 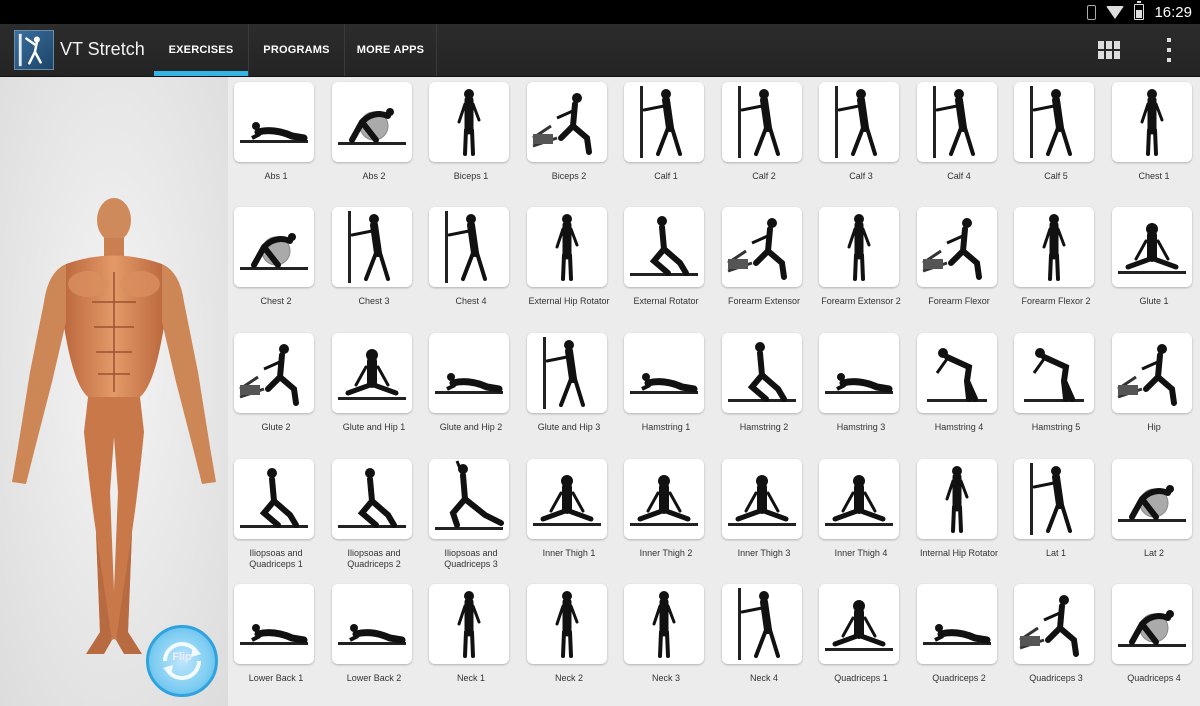 I want to click on exercise-quadriceps-4: Quadriceps 4, so click(x=1153, y=634).